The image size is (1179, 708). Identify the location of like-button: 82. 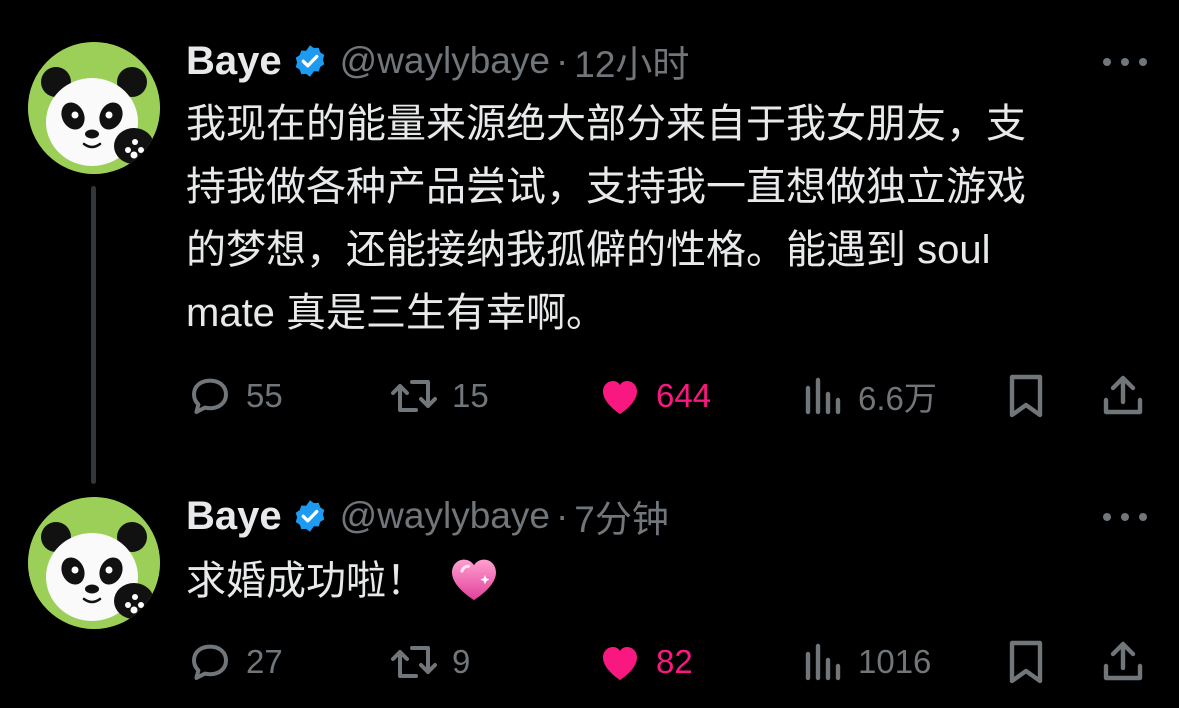
(644, 662).